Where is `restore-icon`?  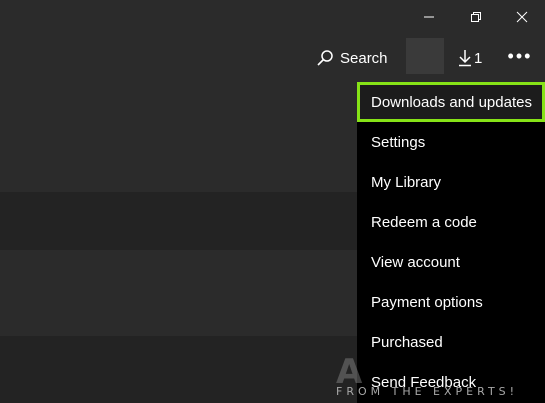
restore-icon is located at coordinates (476, 17).